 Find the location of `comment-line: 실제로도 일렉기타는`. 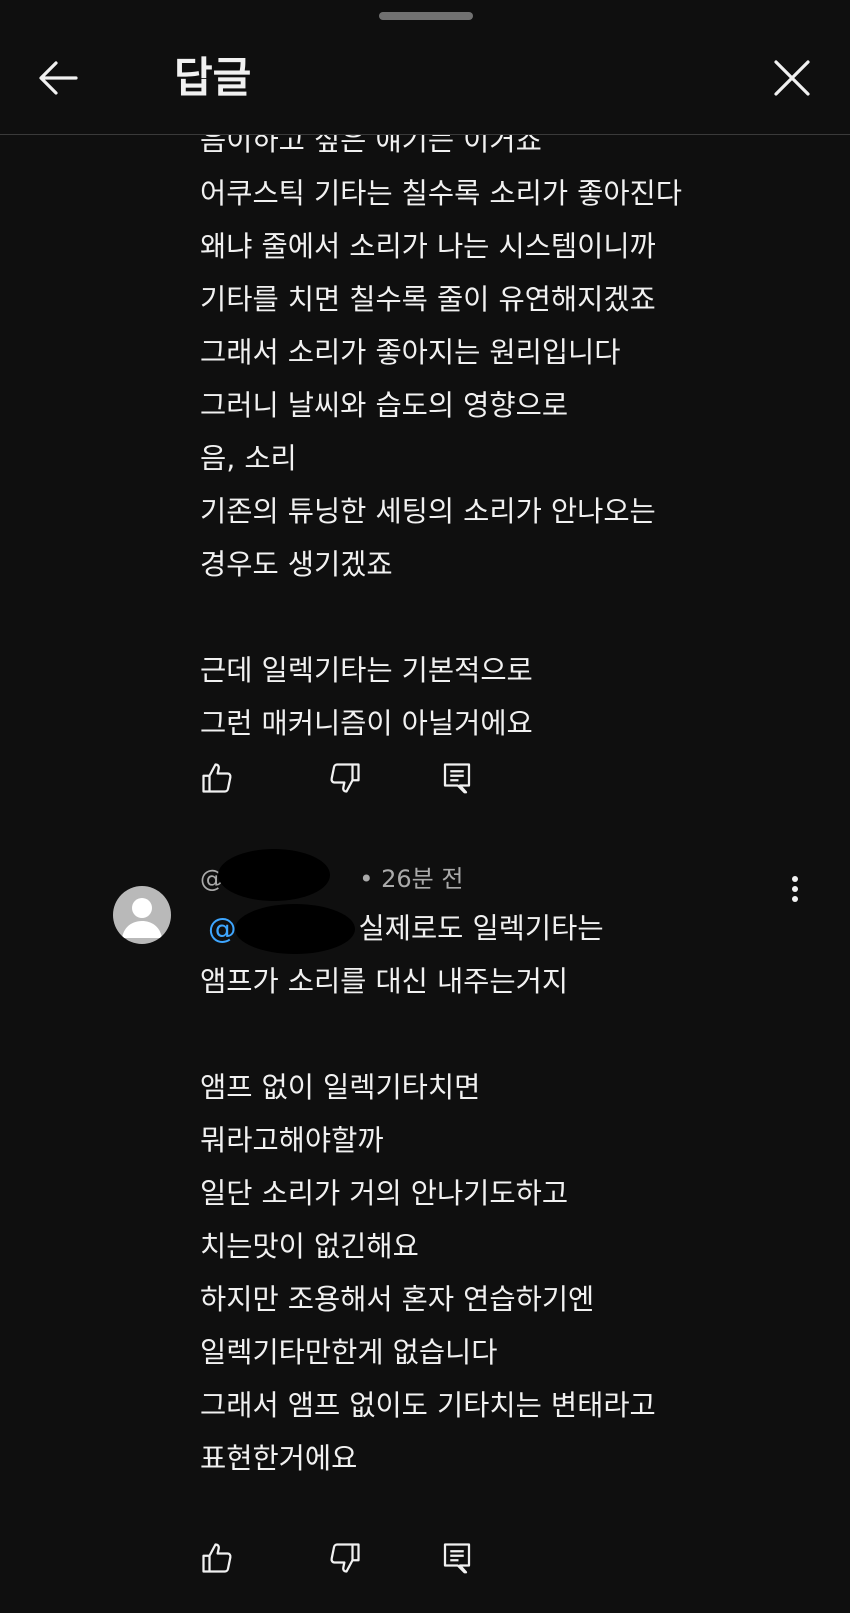

comment-line: 실제로도 일렉기타는 is located at coordinates (481, 928).